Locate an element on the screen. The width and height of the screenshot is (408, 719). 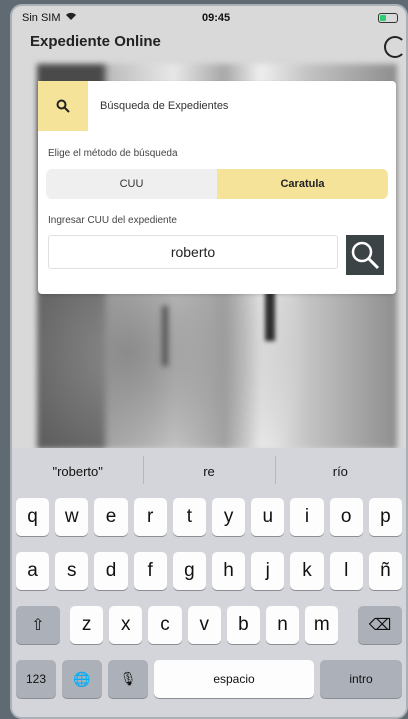
refresh-icon is located at coordinates (395, 47).